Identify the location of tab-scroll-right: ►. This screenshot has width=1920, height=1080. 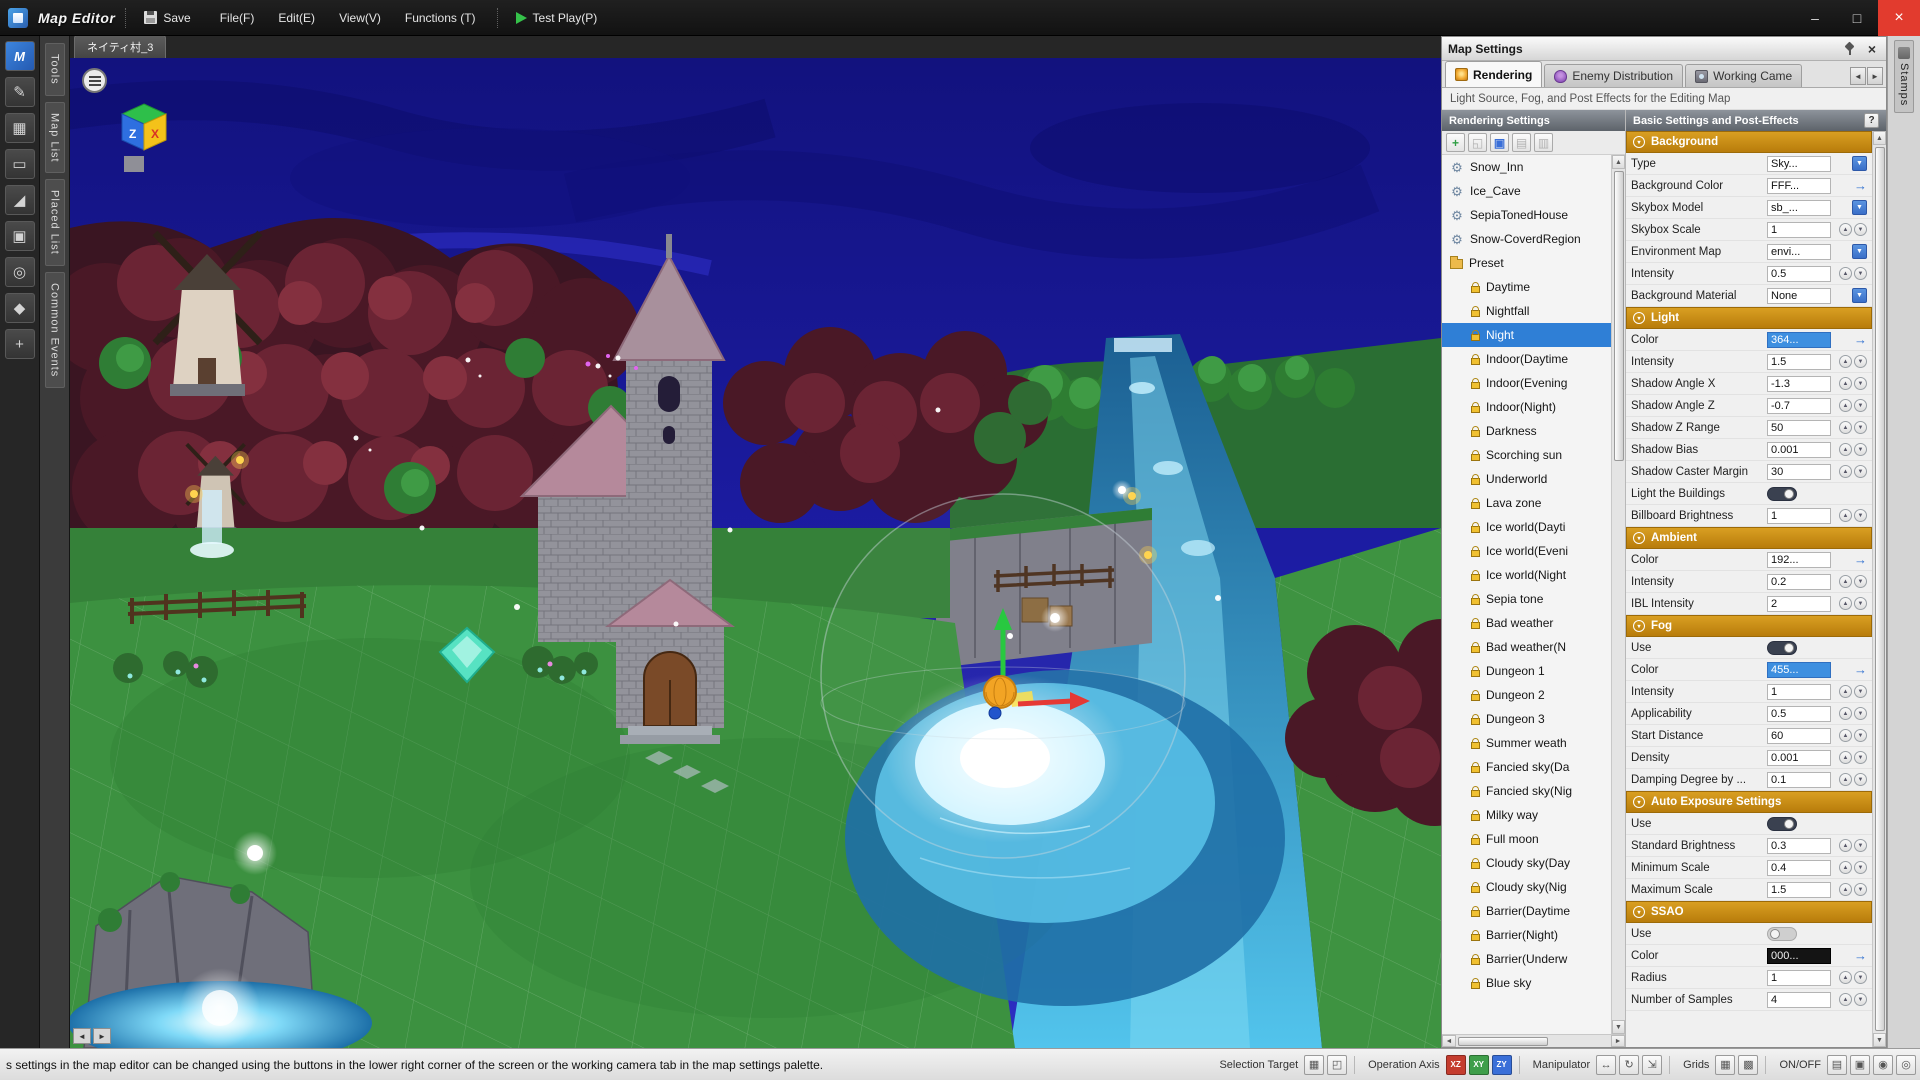
(1875, 76).